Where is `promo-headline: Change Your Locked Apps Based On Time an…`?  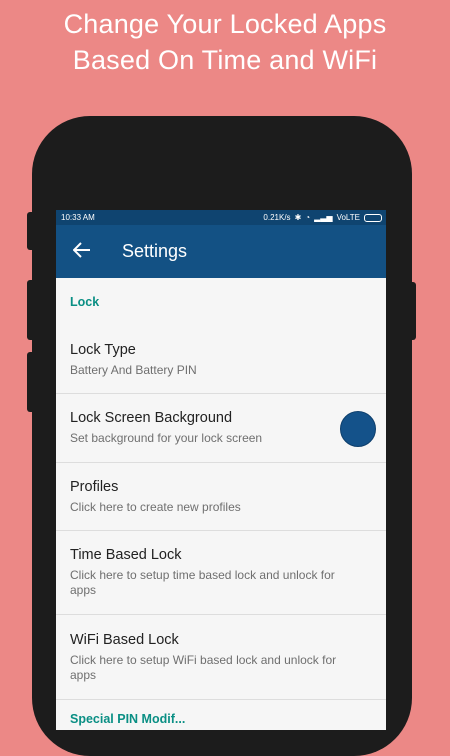
promo-headline: Change Your Locked Apps Based On Time an… is located at coordinates (225, 42).